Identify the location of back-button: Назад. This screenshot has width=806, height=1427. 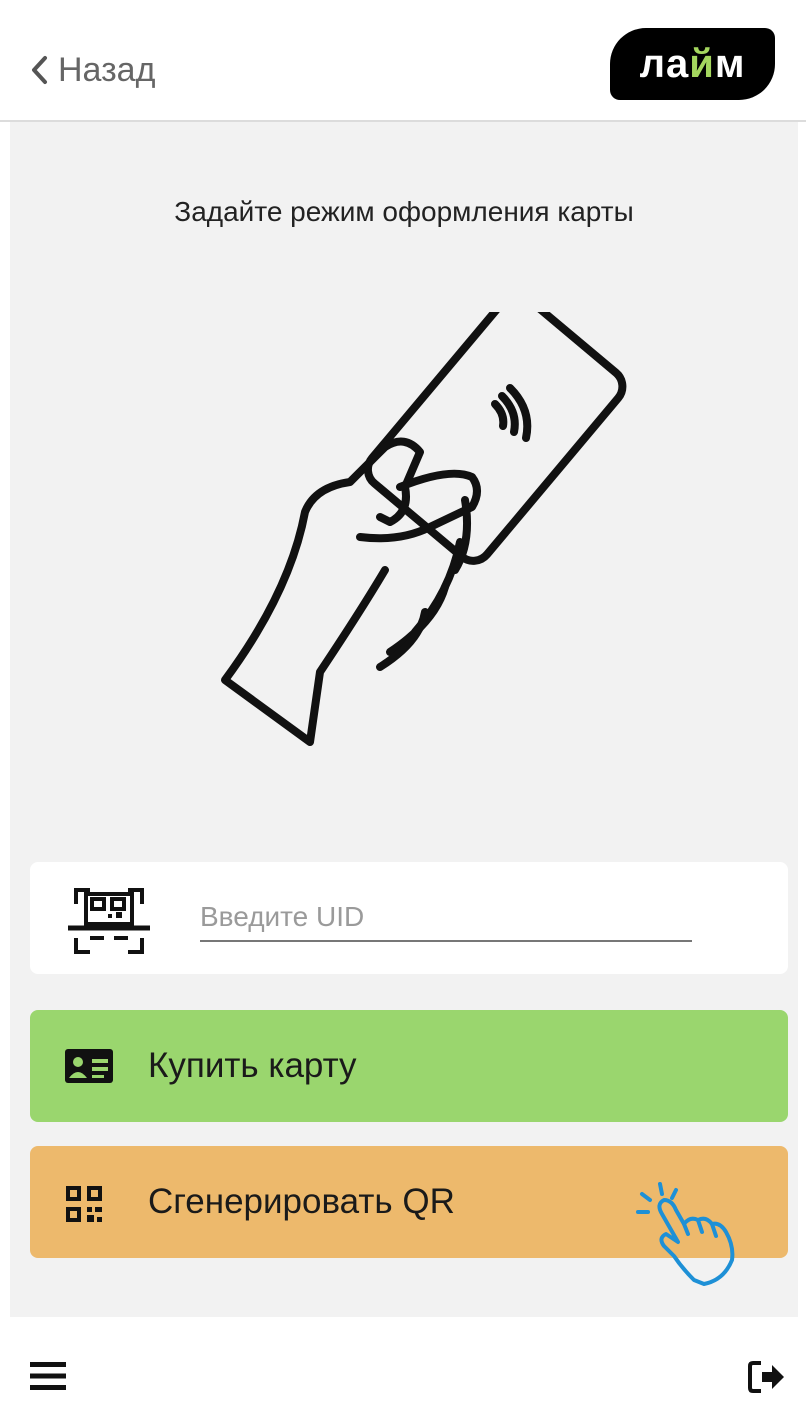
(92, 70).